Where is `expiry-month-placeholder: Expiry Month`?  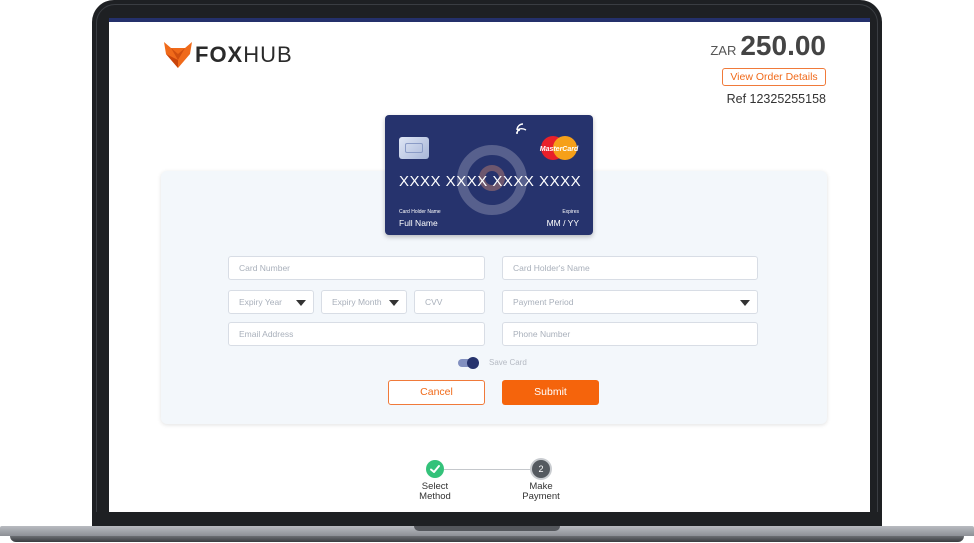 expiry-month-placeholder: Expiry Month is located at coordinates (357, 302).